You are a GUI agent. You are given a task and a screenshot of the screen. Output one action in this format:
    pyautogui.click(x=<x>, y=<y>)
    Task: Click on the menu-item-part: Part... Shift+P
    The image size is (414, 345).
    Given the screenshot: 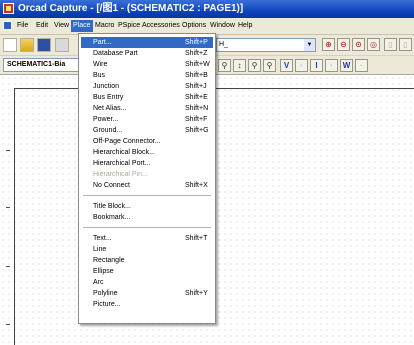 What is the action you would take?
    pyautogui.click(x=147, y=42)
    